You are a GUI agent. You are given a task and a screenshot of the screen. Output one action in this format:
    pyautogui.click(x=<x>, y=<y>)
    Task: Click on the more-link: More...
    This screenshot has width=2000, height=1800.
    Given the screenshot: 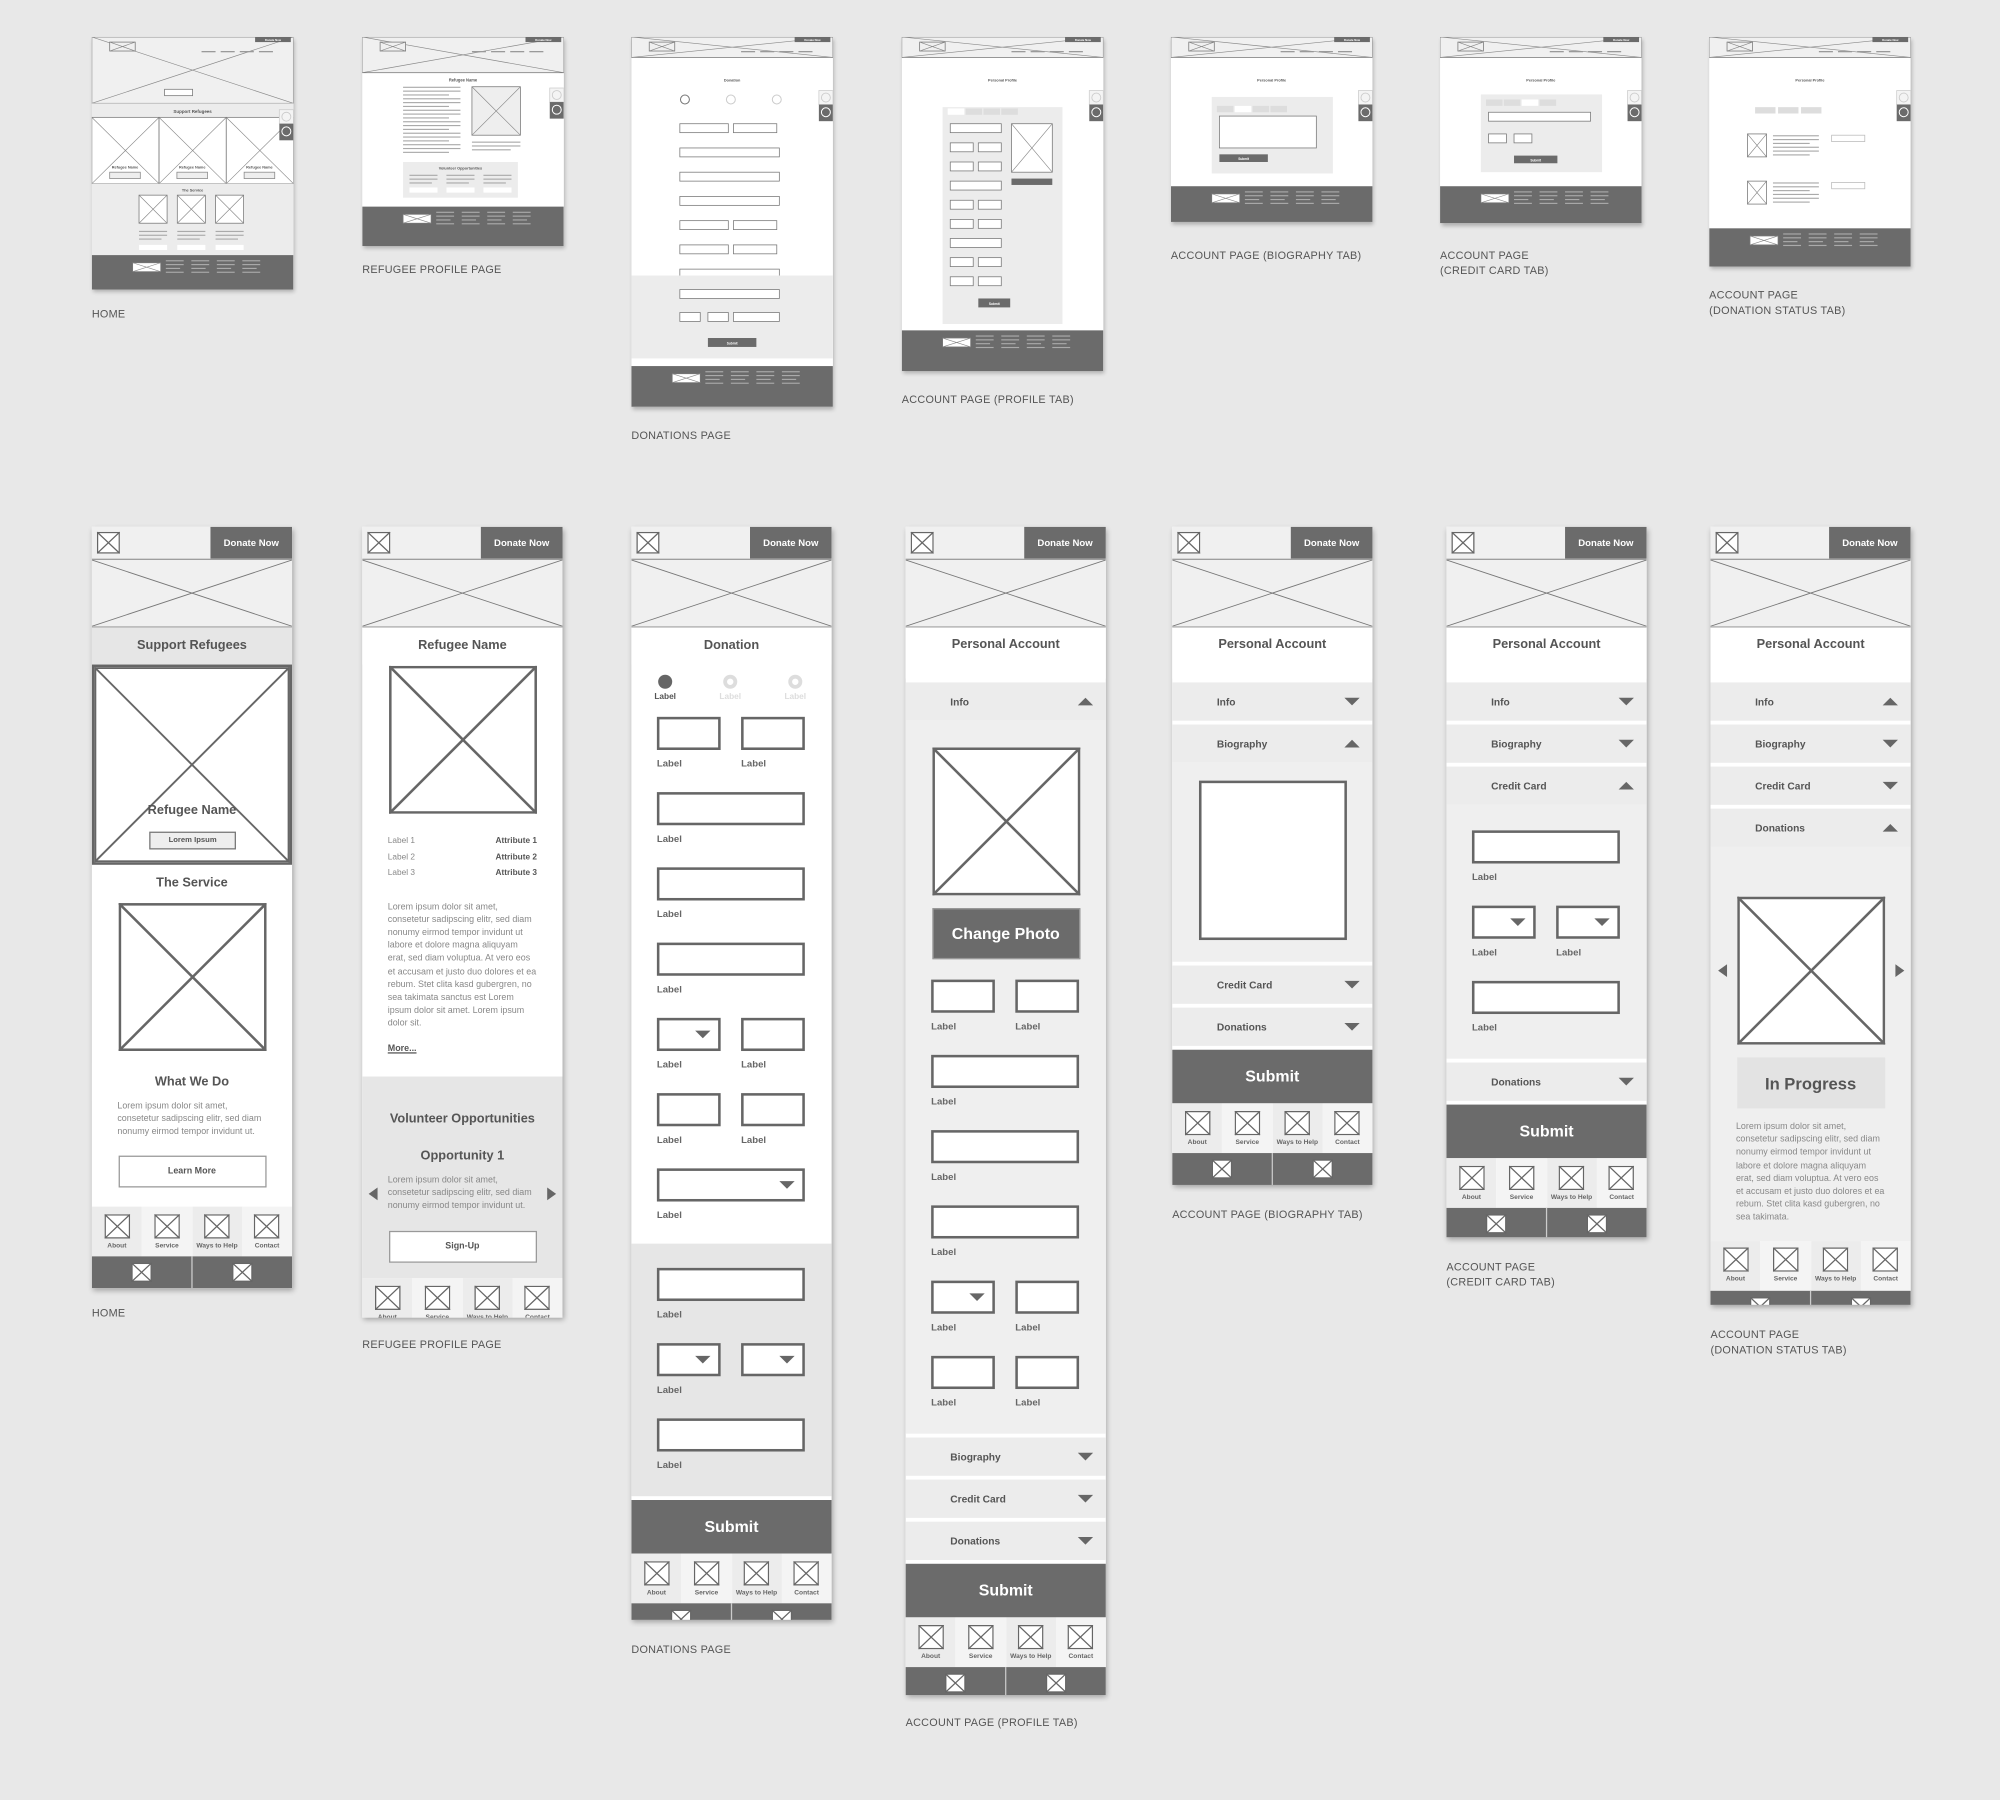 What is the action you would take?
    pyautogui.click(x=462, y=1048)
    